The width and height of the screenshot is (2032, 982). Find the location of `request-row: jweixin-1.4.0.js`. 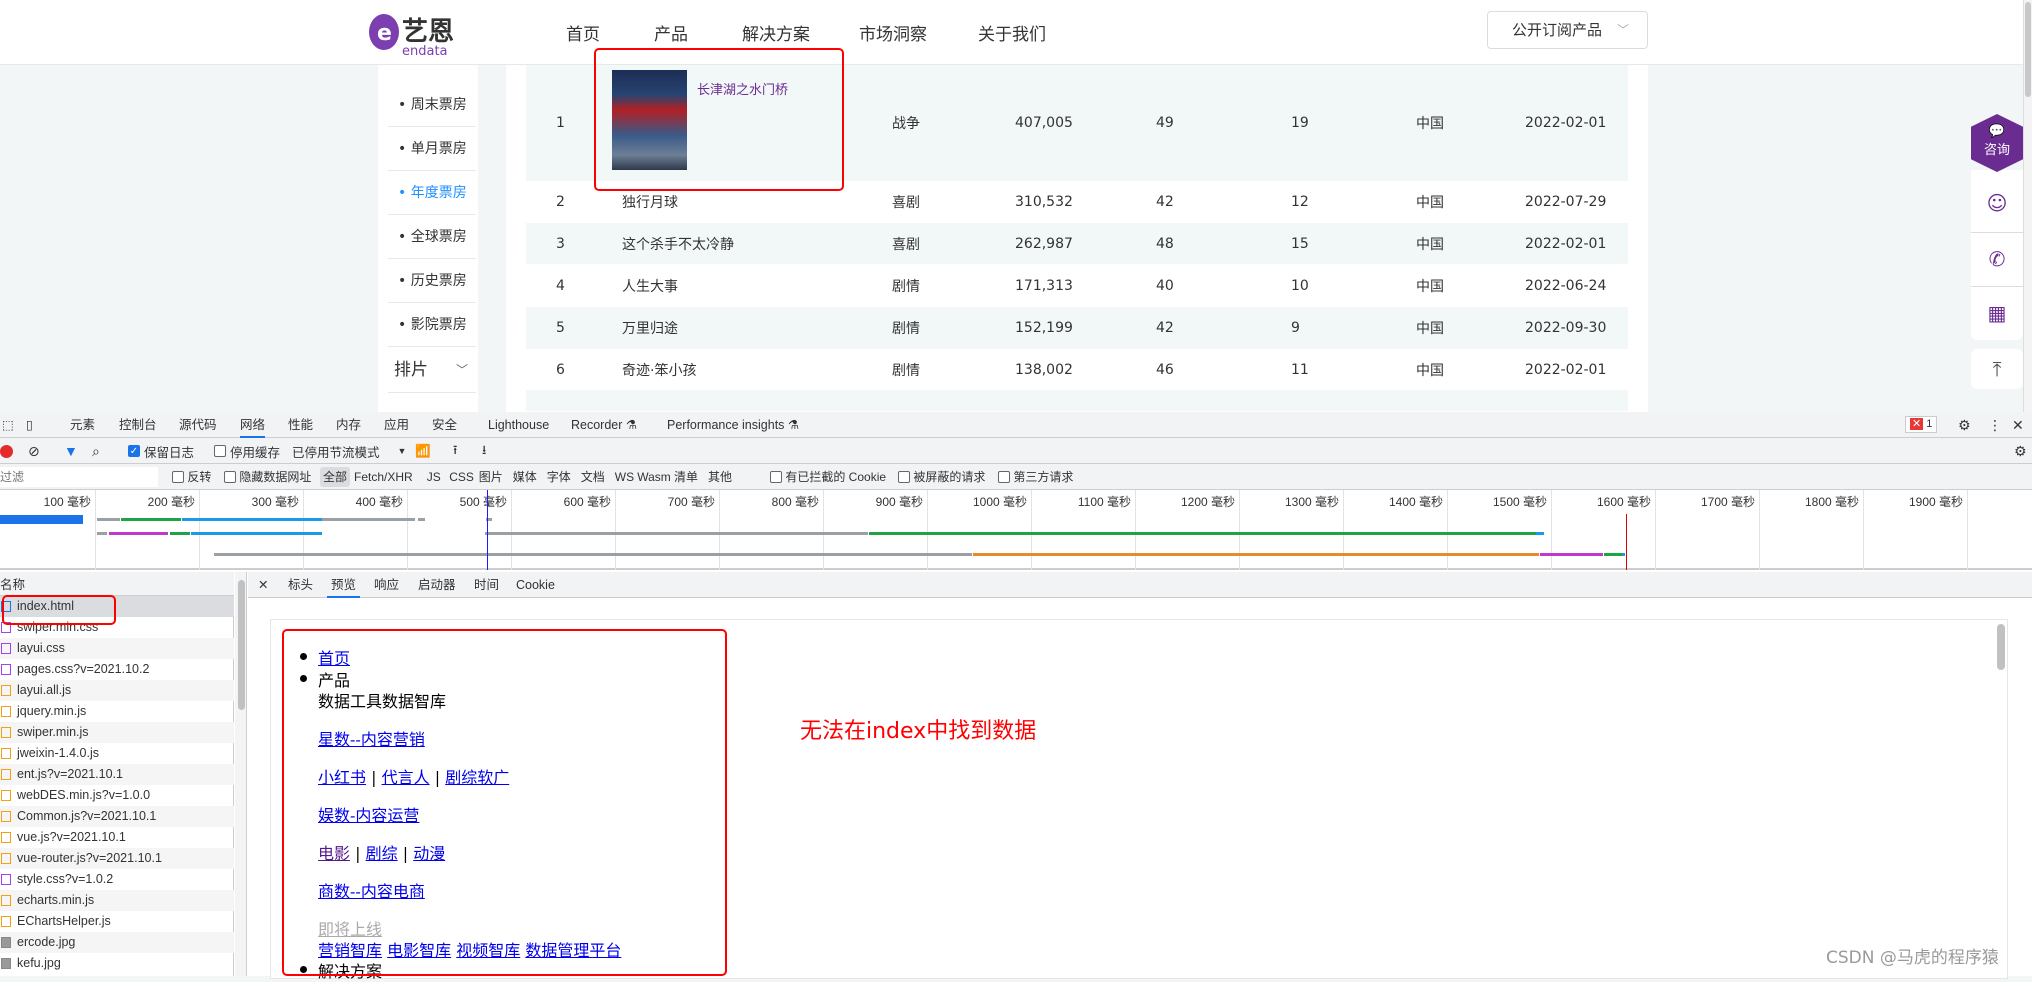

request-row: jweixin-1.4.0.js is located at coordinates (117, 753).